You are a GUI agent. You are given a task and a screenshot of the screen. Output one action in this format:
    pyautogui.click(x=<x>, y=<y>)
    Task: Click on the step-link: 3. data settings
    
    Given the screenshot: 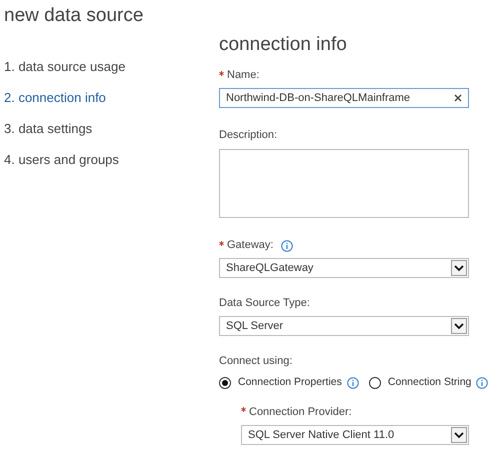 What is the action you would take?
    pyautogui.click(x=111, y=129)
    